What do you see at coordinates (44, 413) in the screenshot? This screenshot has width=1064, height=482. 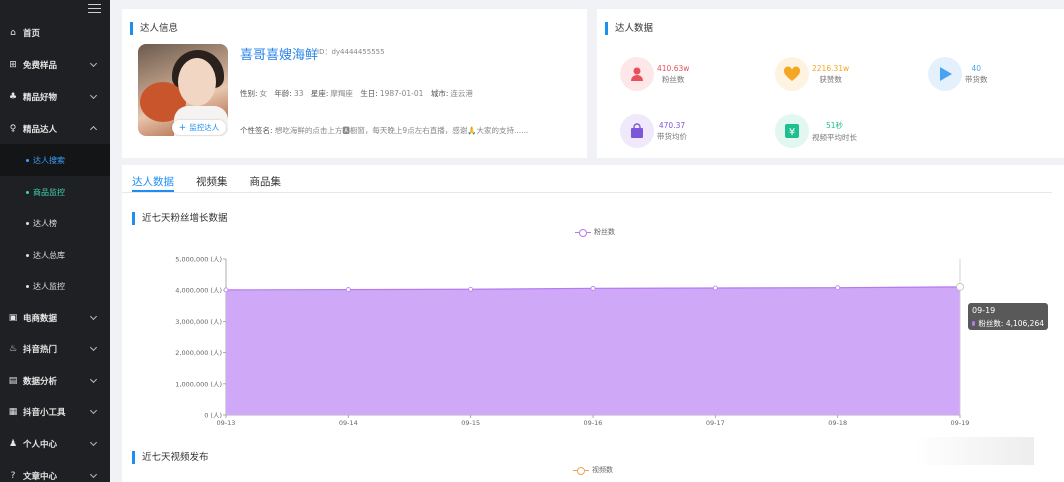 I see `sidebar-item-label: 抖音小工具` at bounding box center [44, 413].